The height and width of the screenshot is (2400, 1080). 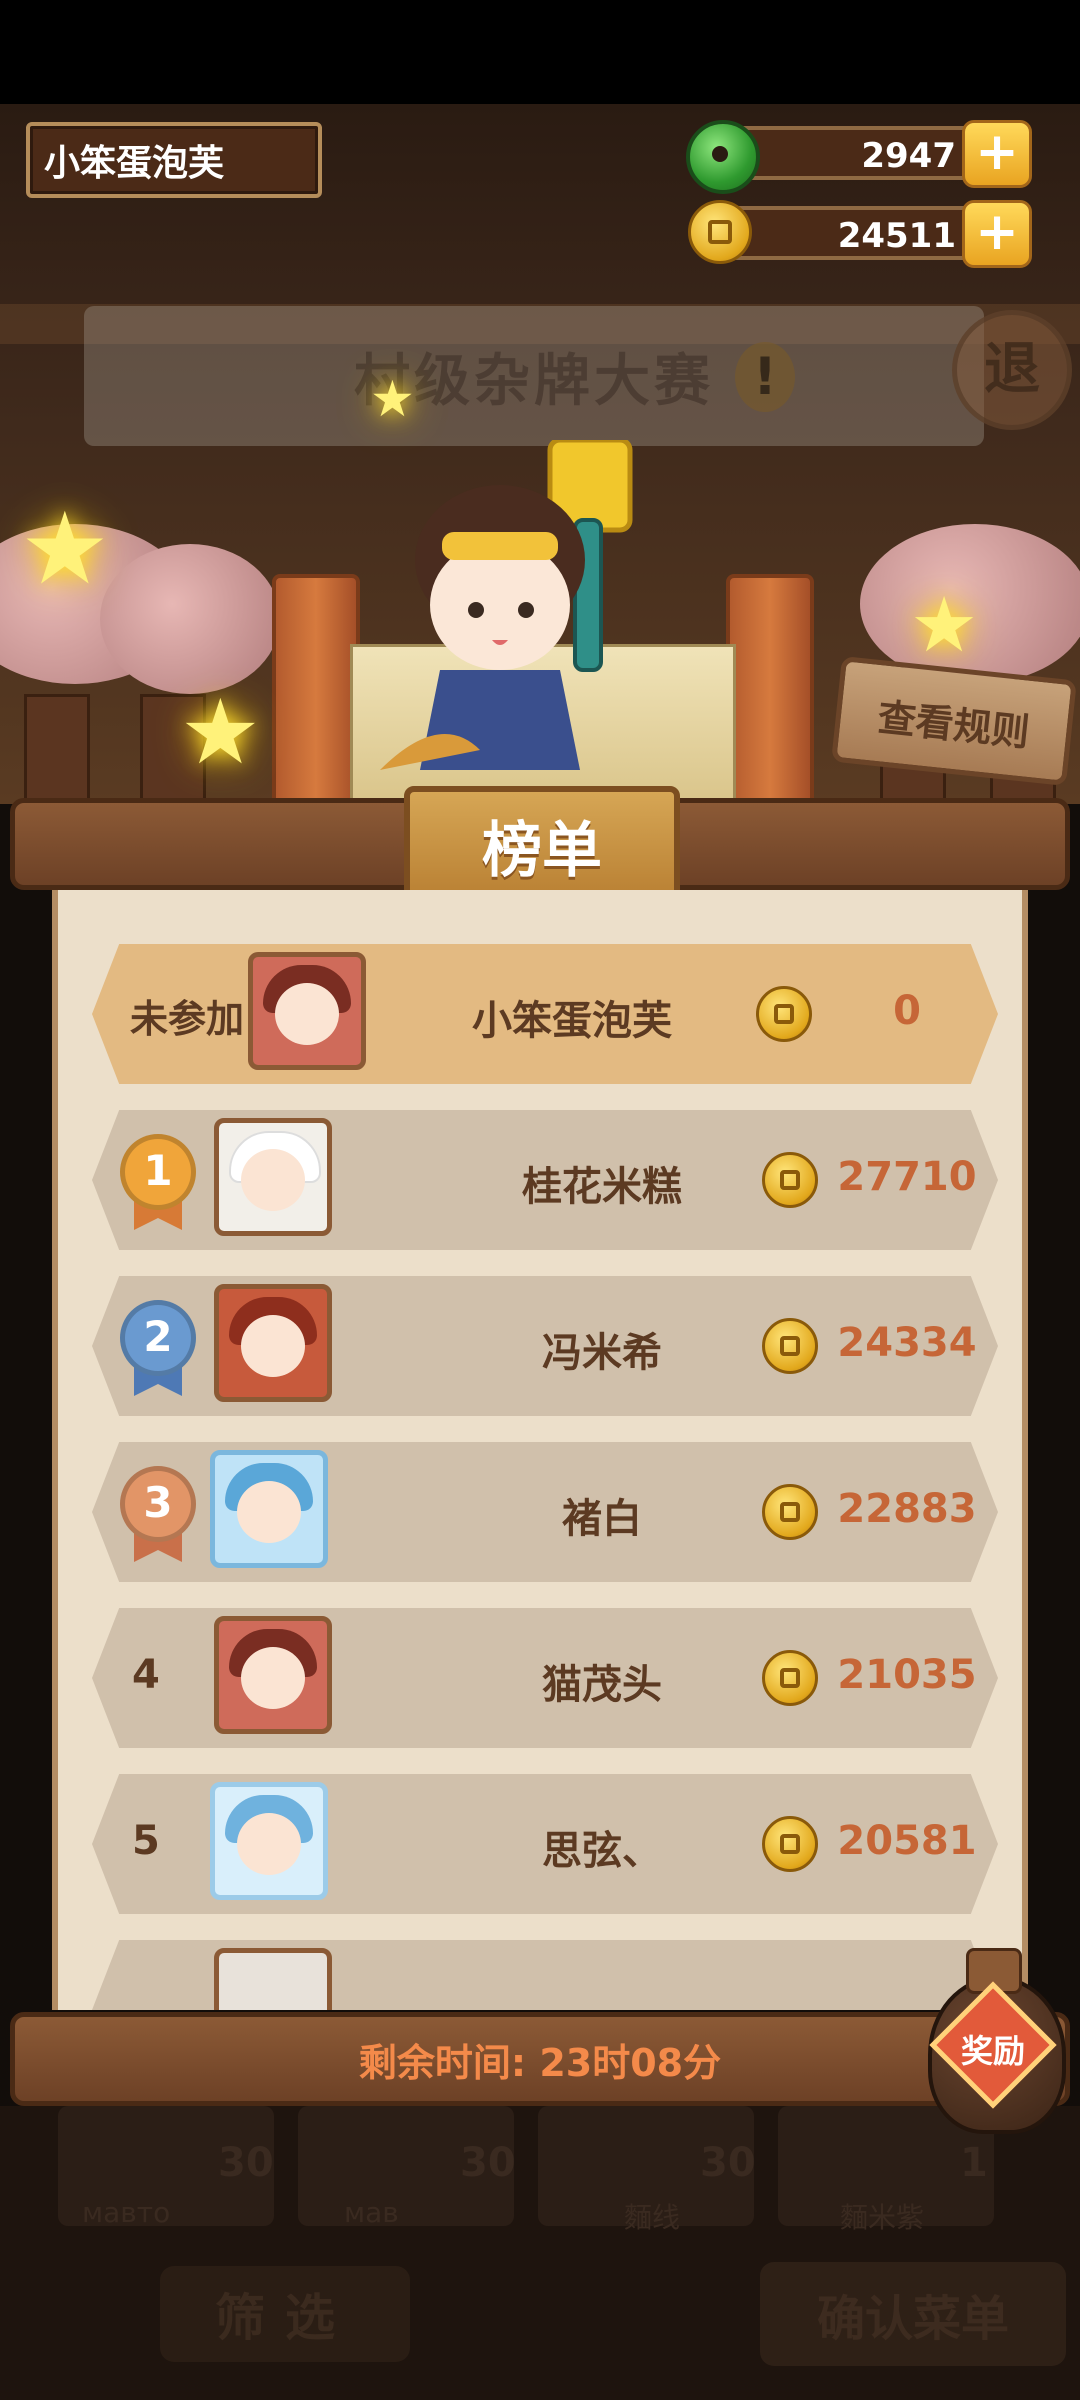 What do you see at coordinates (534, 376) in the screenshot?
I see `match-title-banner: 村级杂牌大赛` at bounding box center [534, 376].